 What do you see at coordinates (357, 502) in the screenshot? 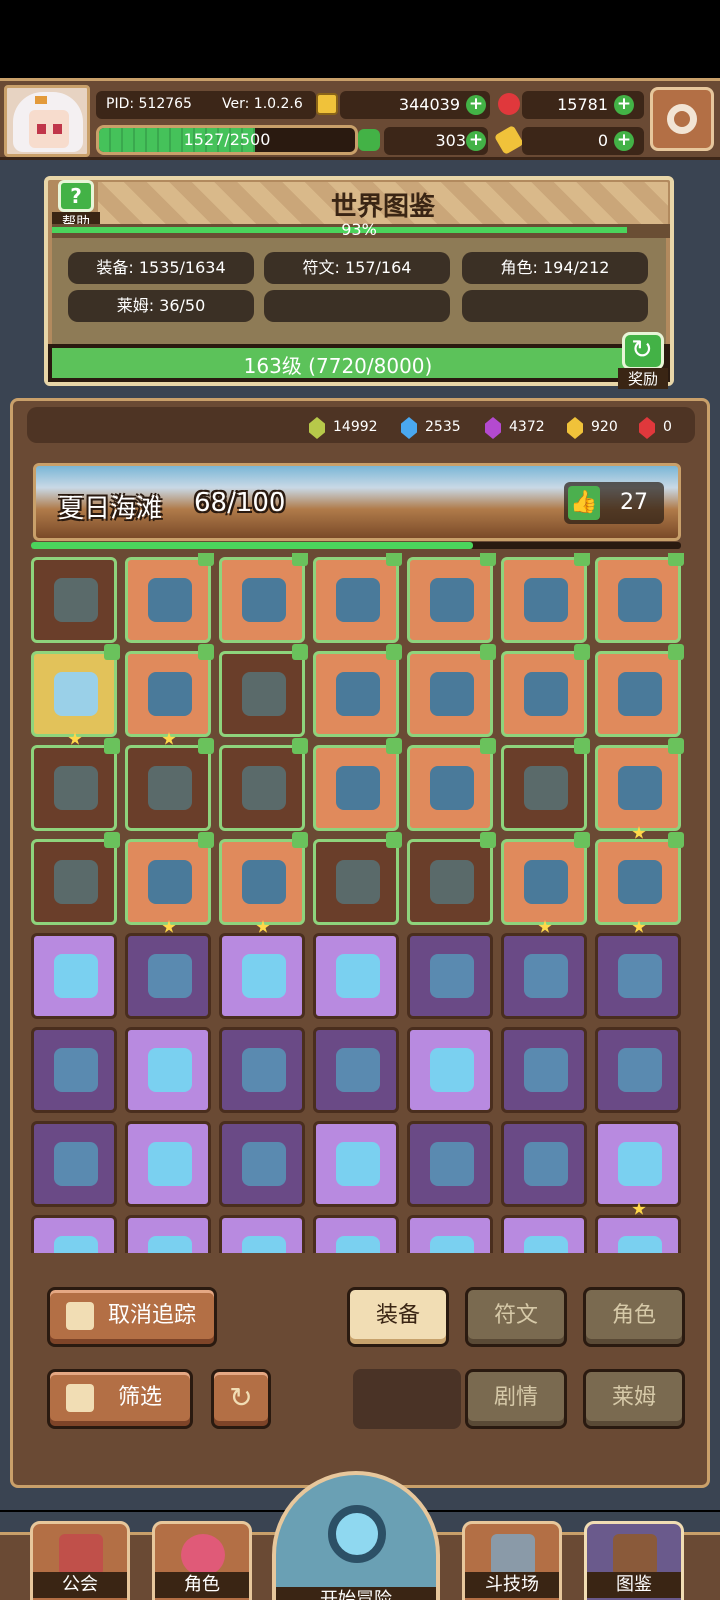
I see `area-banner: 夏日海滩 68/100 👍 27` at bounding box center [357, 502].